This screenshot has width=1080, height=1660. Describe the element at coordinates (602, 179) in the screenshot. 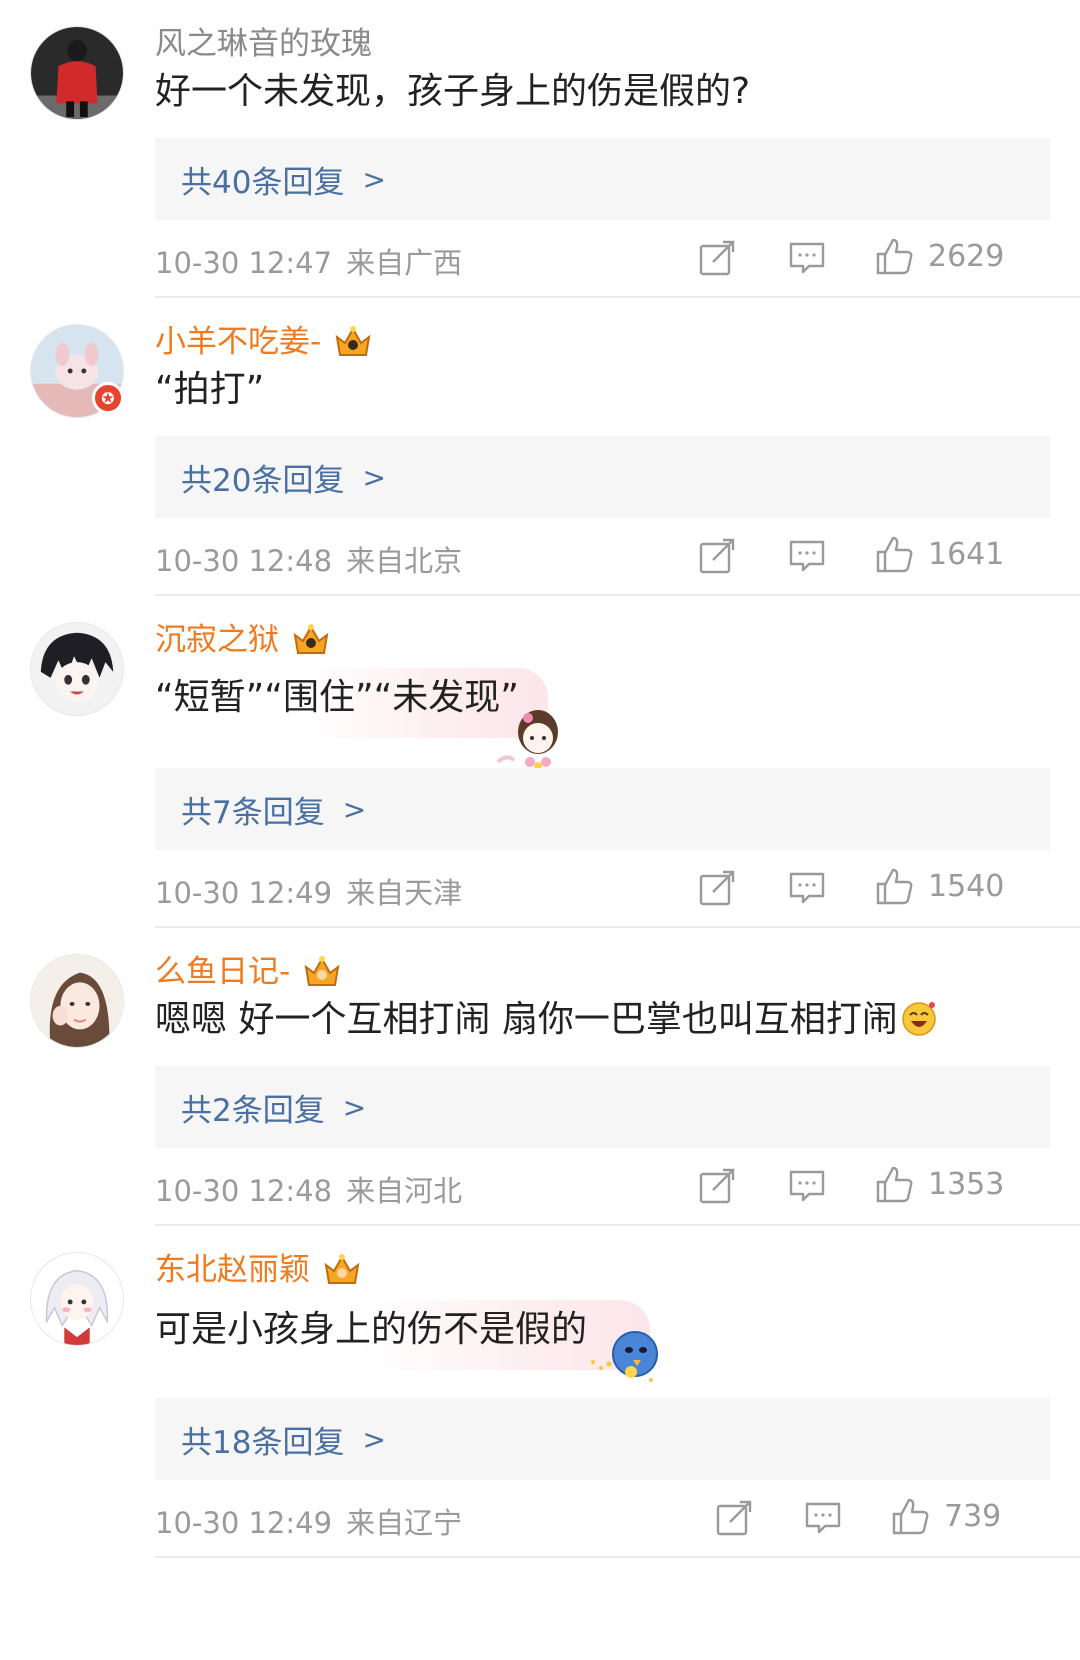

I see `replies-link: 共40条回复 >` at that location.